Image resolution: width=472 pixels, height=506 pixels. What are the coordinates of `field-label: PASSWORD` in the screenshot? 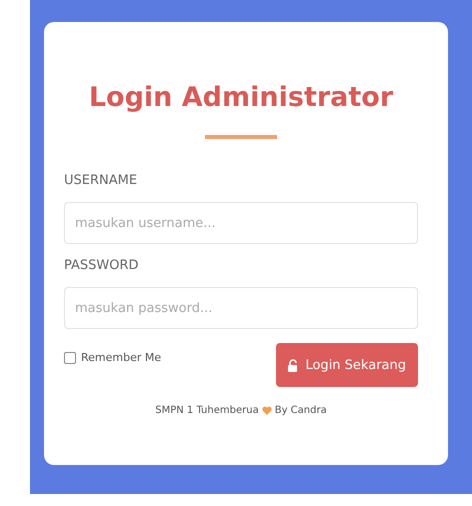 It's located at (102, 265).